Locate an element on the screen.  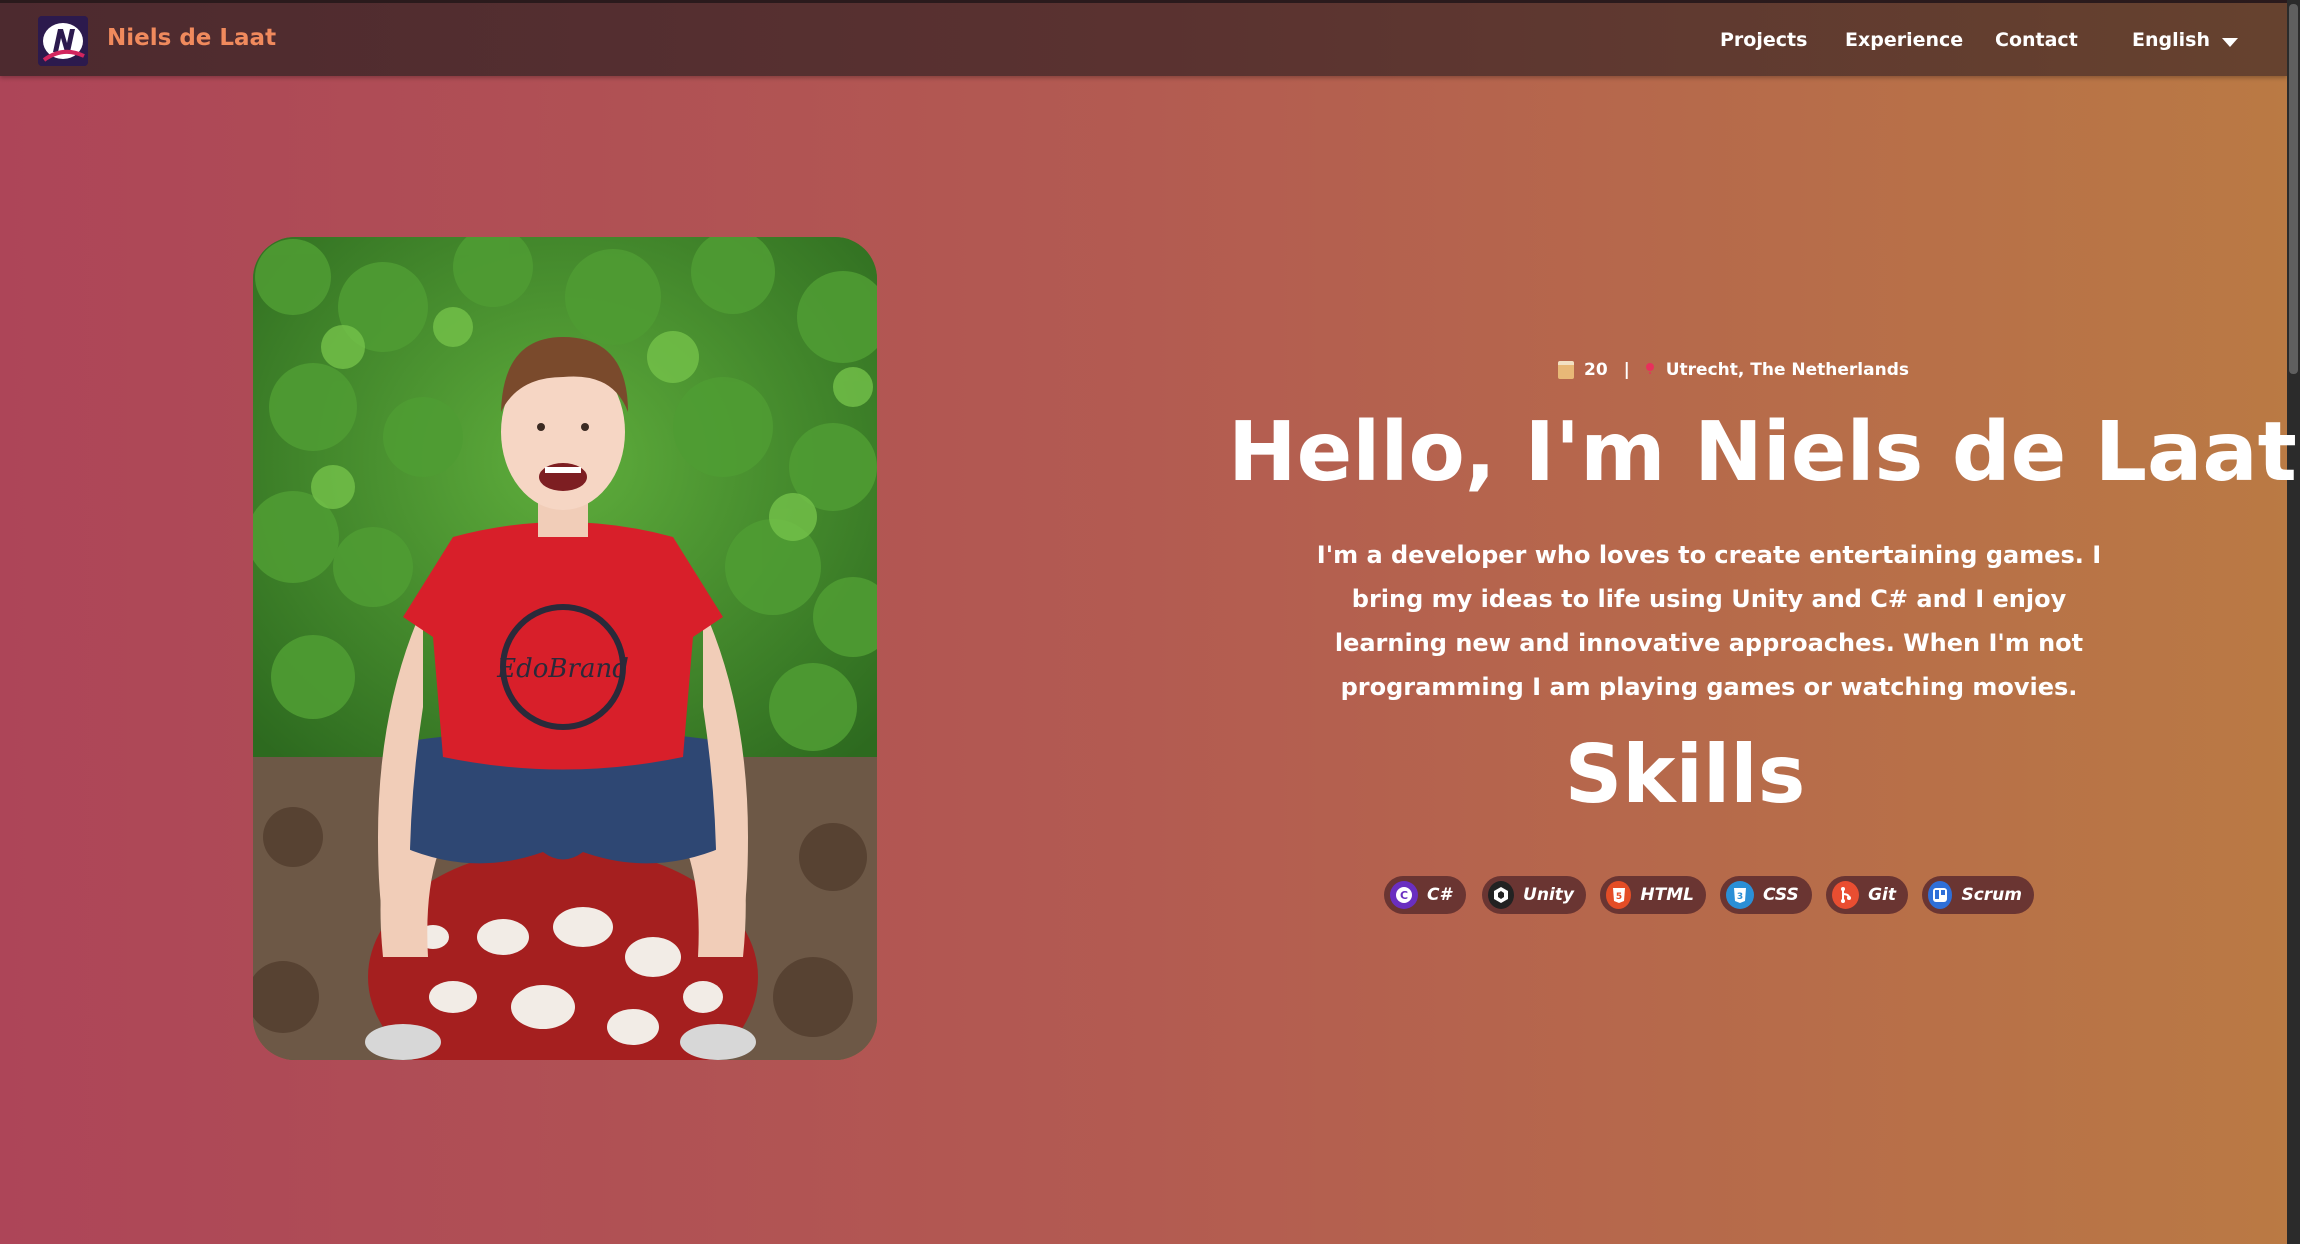
svg-text: EdoBrand is located at coordinates (562, 669).